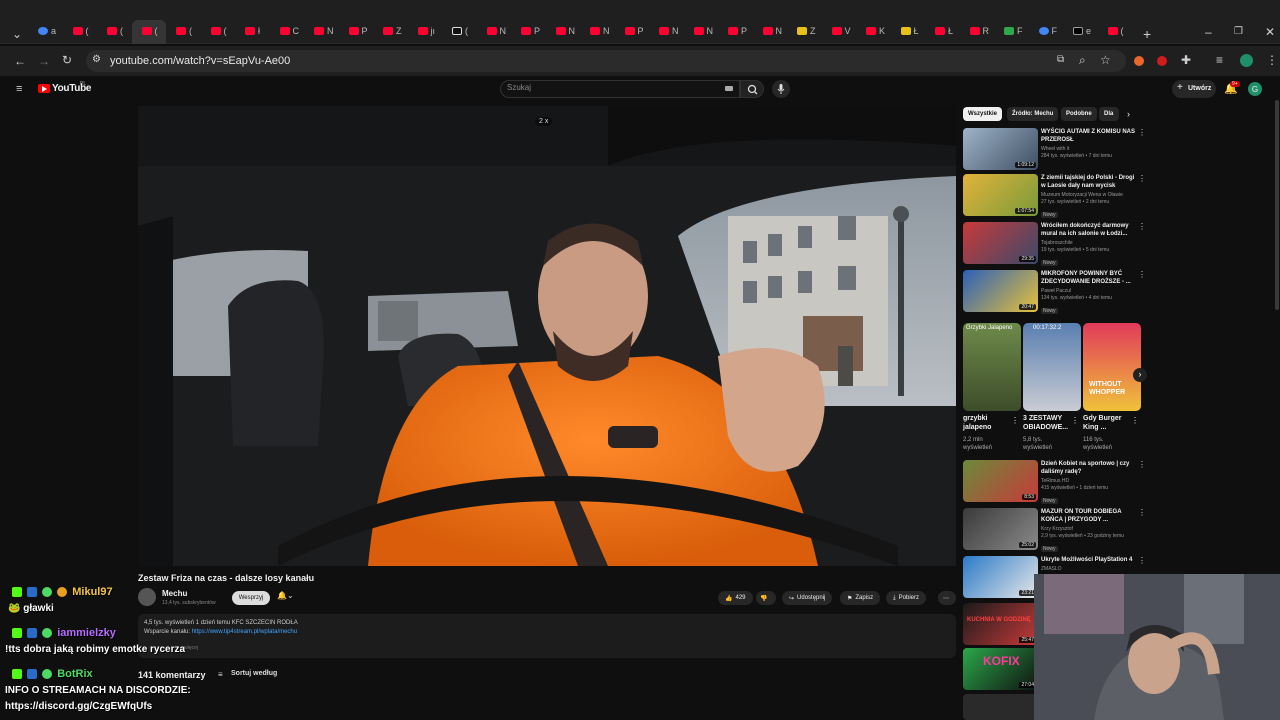 The image size is (1280, 720). Describe the element at coordinates (1255, 89) in the screenshot. I see `account-avatar: G` at that location.